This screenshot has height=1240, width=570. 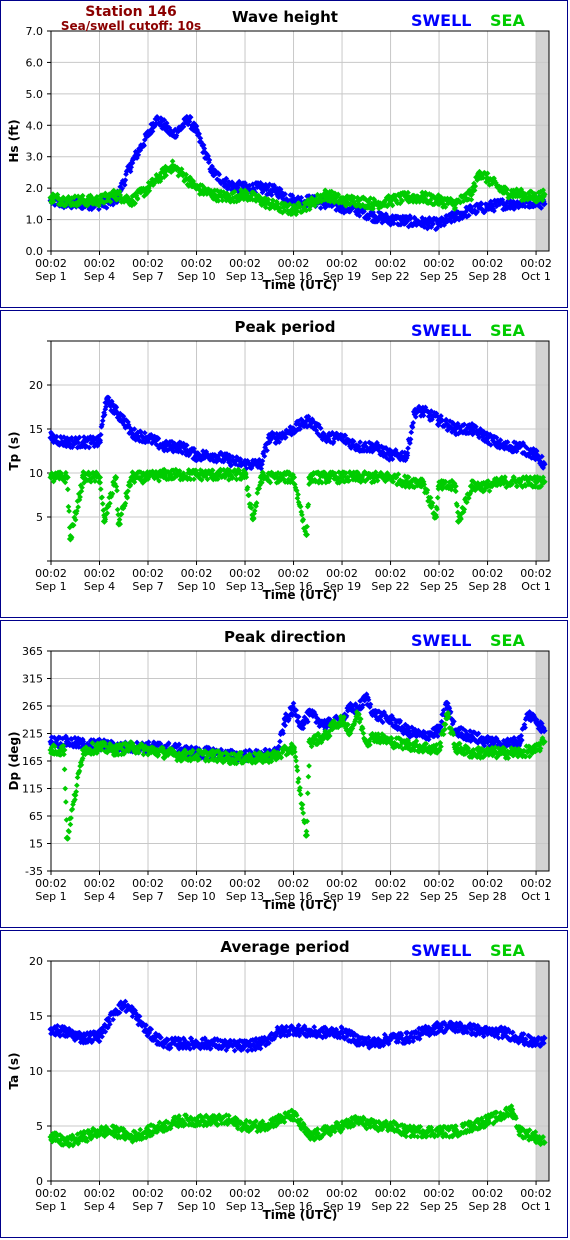 What do you see at coordinates (35, 62) in the screenshot?
I see `y-tick-label: 6.0` at bounding box center [35, 62].